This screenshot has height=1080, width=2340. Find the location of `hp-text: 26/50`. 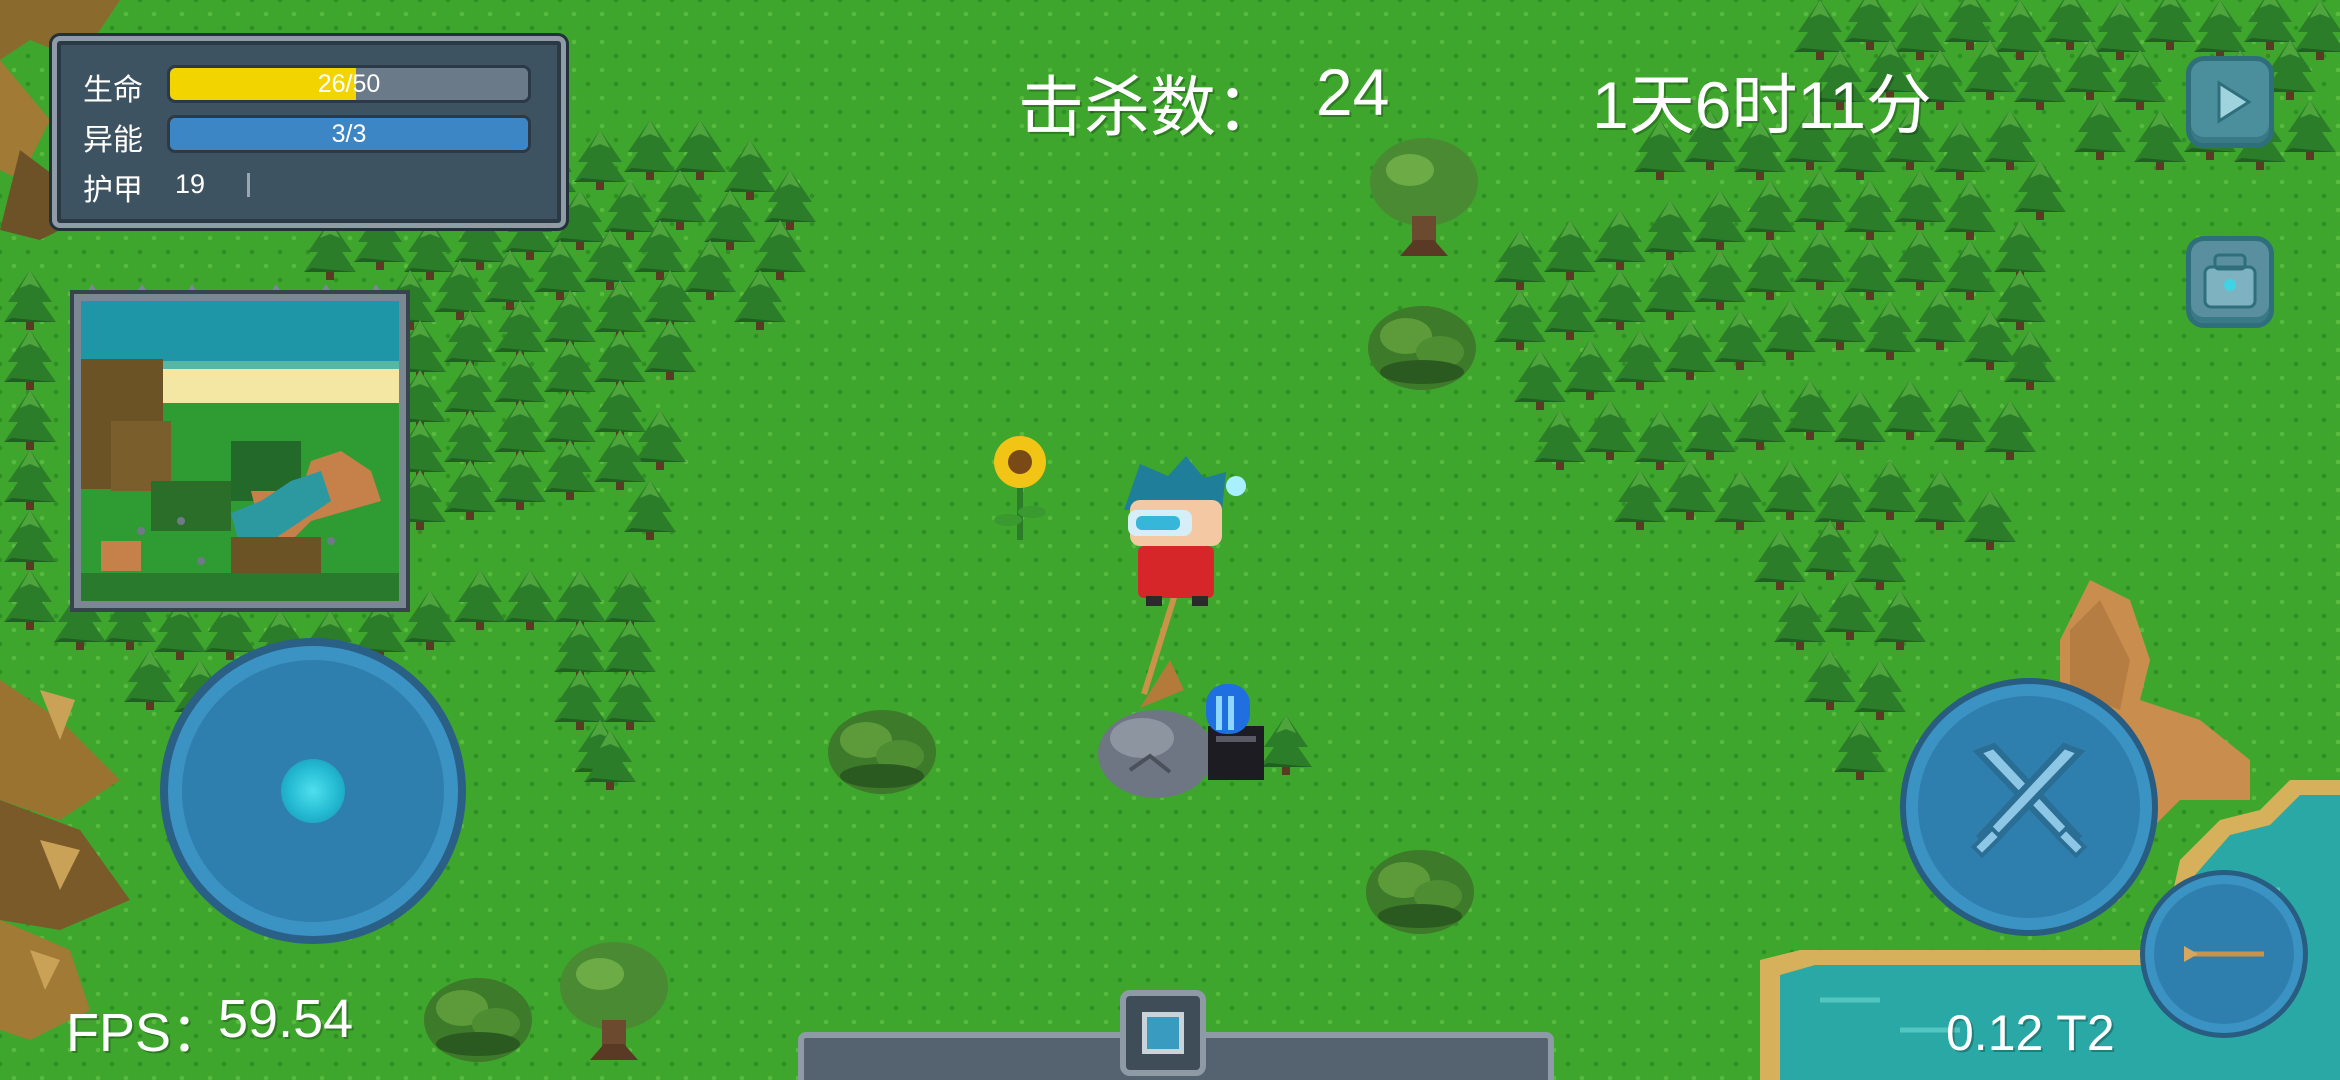

hp-text: 26/50 is located at coordinates (349, 84).